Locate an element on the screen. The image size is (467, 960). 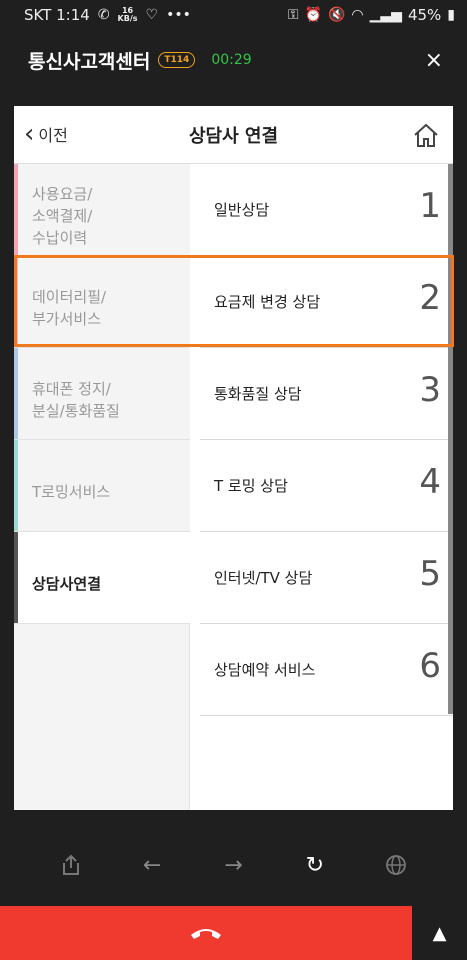
back-button: ‹ 이전 is located at coordinates (46, 134).